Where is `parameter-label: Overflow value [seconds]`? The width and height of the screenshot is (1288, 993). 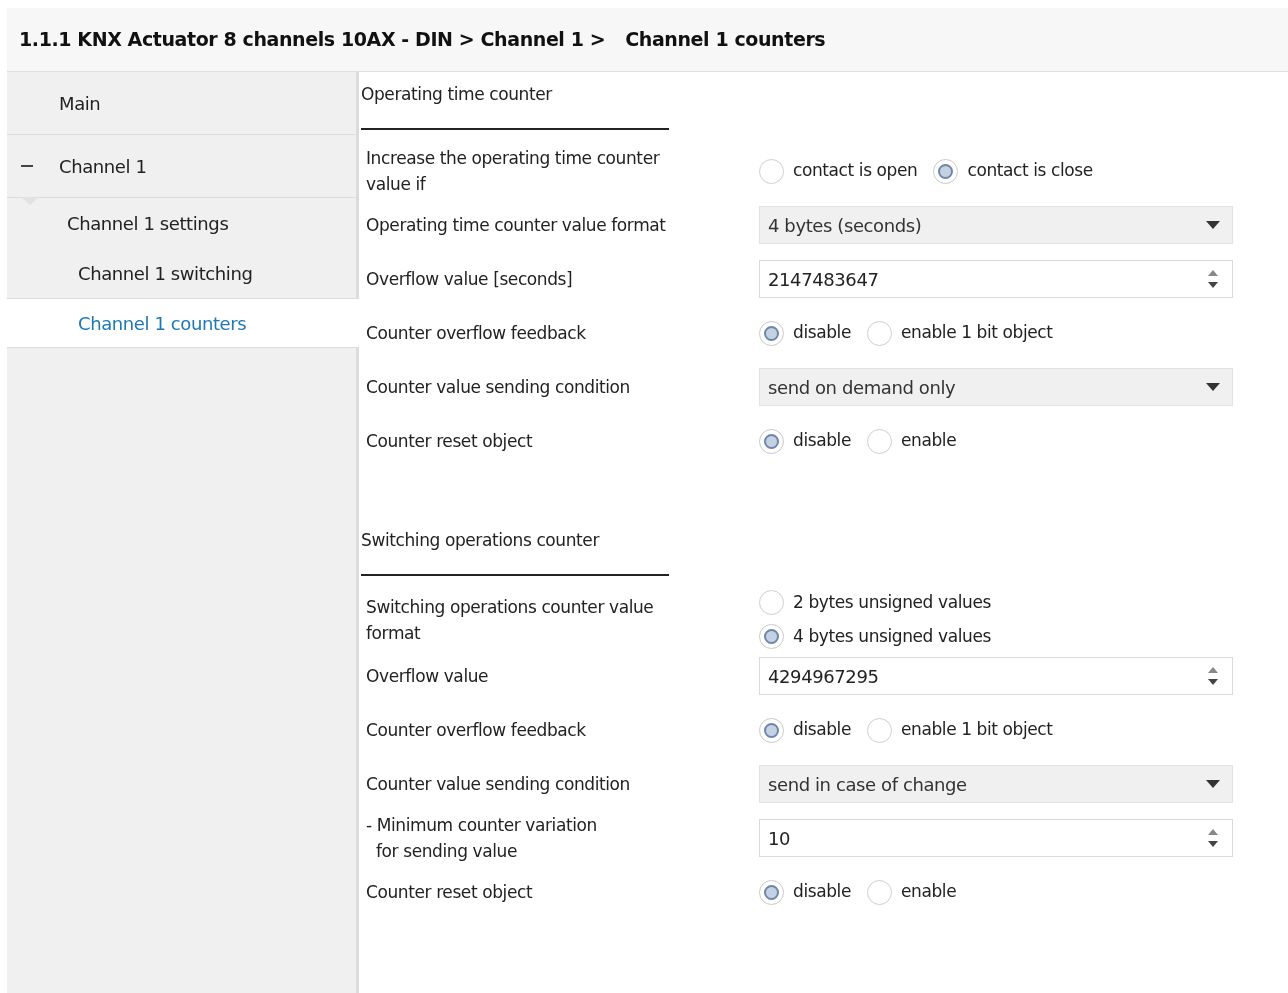 parameter-label: Overflow value [seconds] is located at coordinates (470, 279).